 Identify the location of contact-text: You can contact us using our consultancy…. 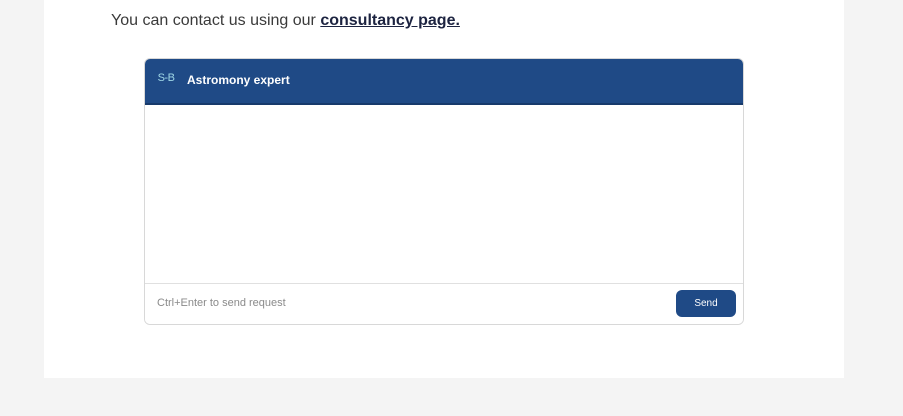
(285, 21).